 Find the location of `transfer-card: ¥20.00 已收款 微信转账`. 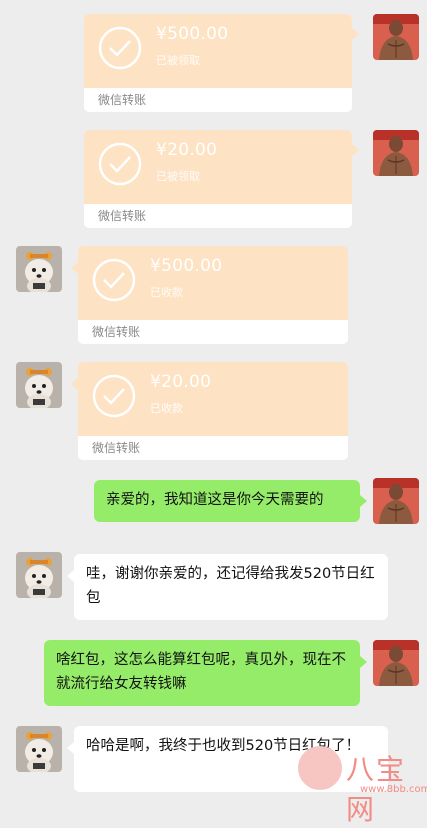

transfer-card: ¥20.00 已收款 微信转账 is located at coordinates (213, 411).